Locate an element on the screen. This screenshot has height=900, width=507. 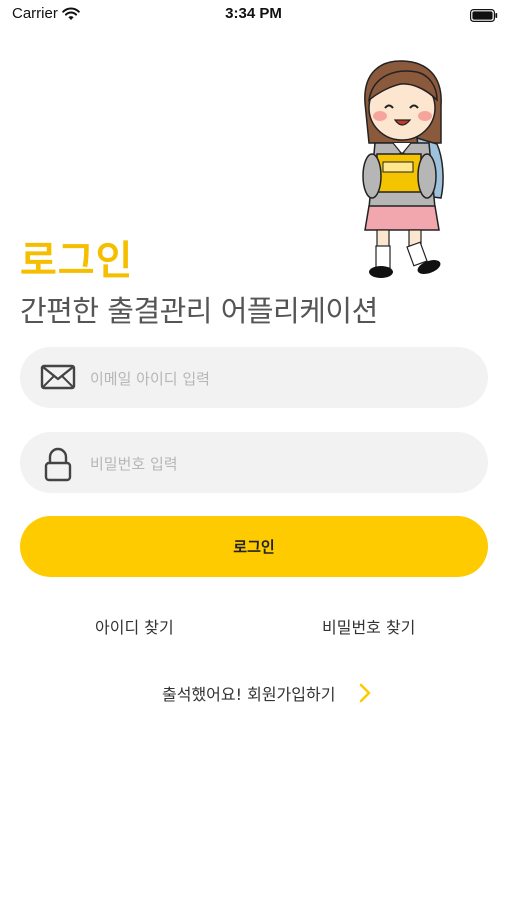
password-input is located at coordinates (280, 463).